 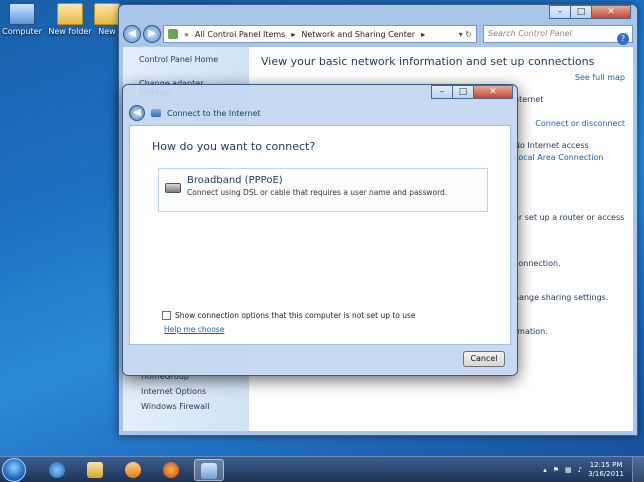 I want to click on back-arrow-icon: ◀, so click(x=137, y=113).